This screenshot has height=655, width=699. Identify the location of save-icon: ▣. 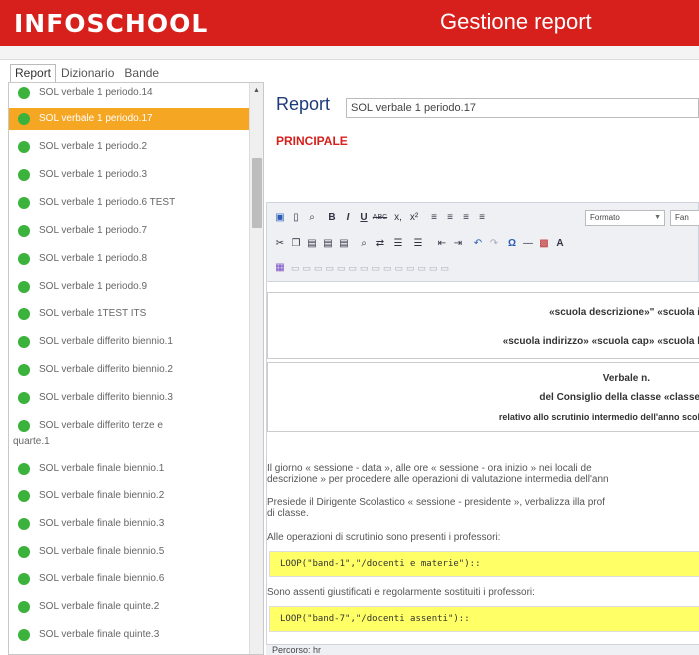
(280, 218).